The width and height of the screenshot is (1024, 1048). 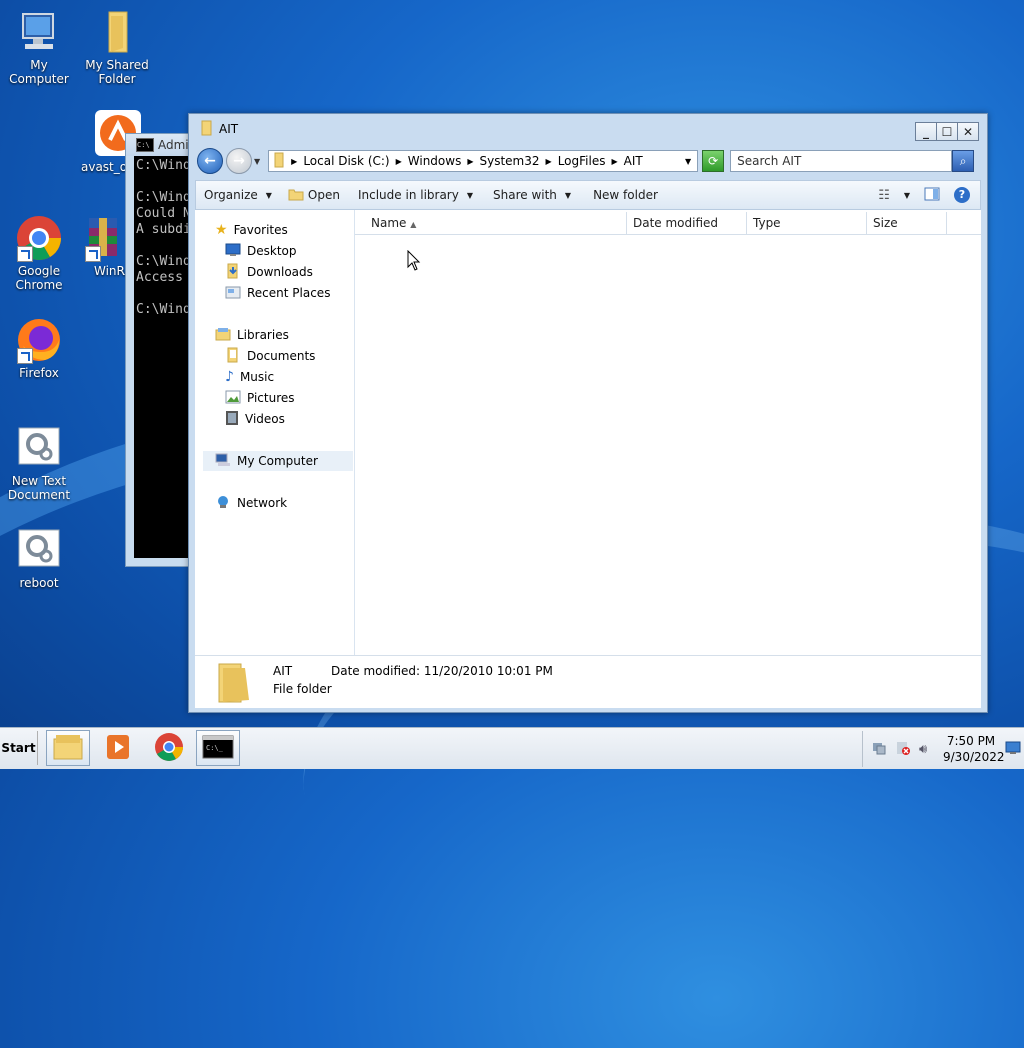 I want to click on taskbar-chrome-button, so click(x=169, y=748).